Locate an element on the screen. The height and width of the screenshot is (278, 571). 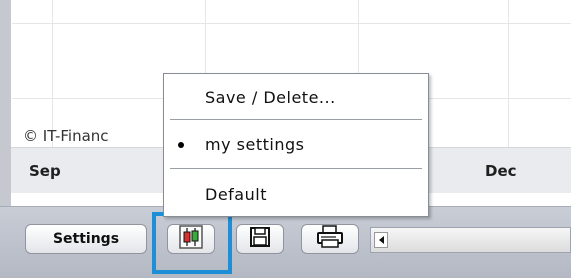
focus-ring is located at coordinates (192, 243).